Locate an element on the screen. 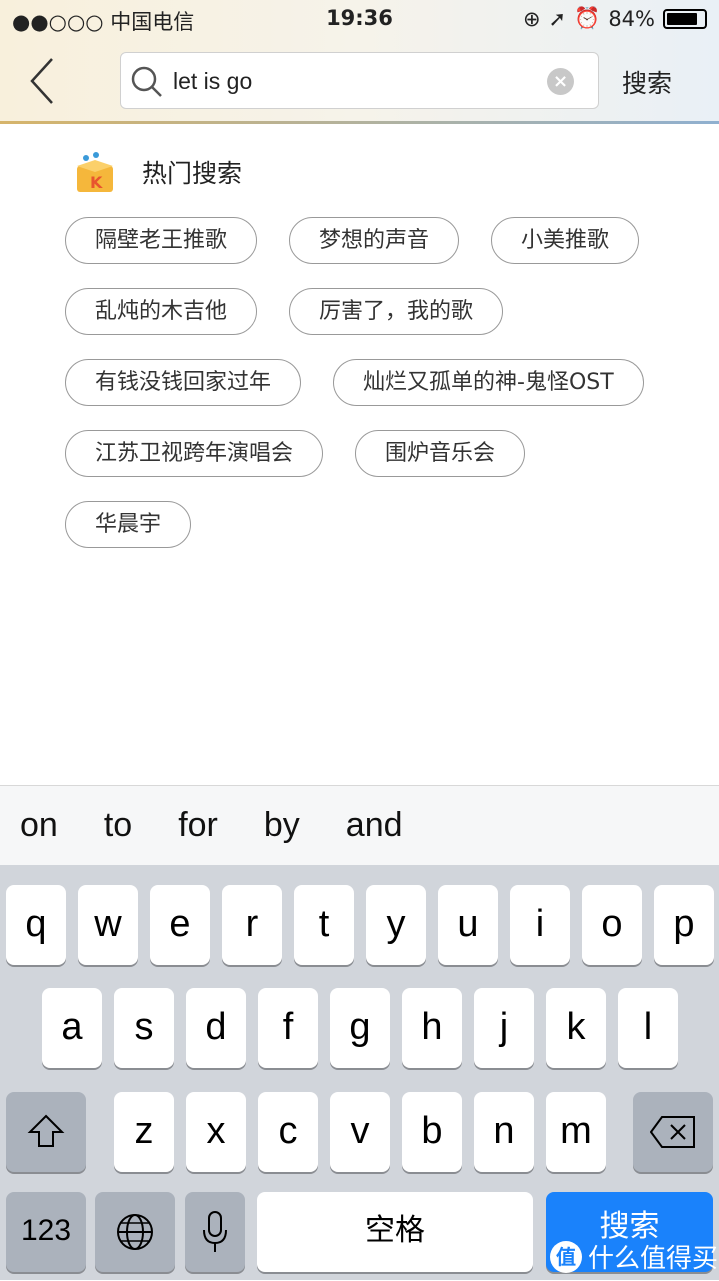  mic-key is located at coordinates (215, 1232).